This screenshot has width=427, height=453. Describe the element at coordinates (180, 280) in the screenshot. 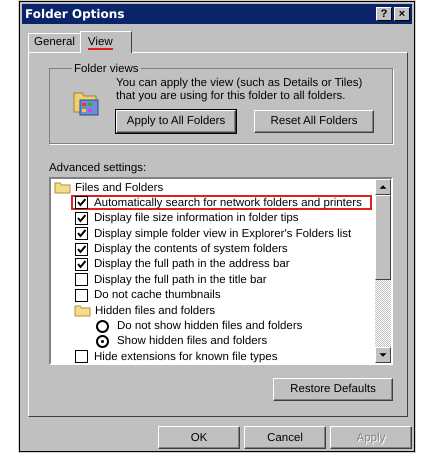

I see `option-label: Display the full path in the title bar` at that location.